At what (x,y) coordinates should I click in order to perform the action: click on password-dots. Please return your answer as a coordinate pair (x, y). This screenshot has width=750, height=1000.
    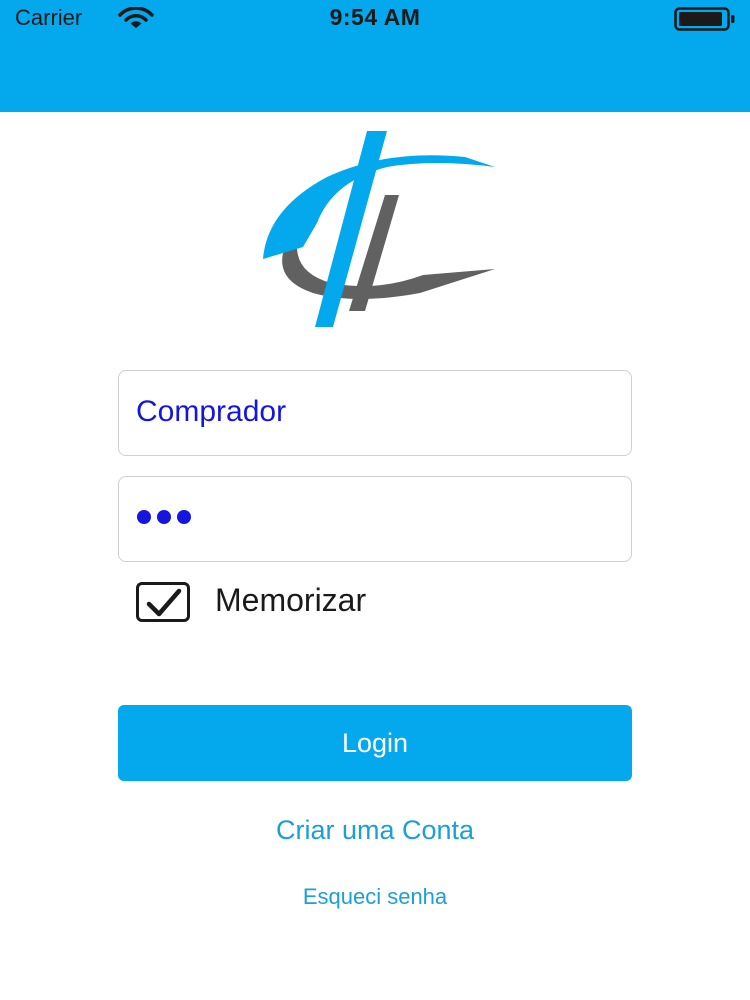
    Looking at the image, I should click on (167, 519).